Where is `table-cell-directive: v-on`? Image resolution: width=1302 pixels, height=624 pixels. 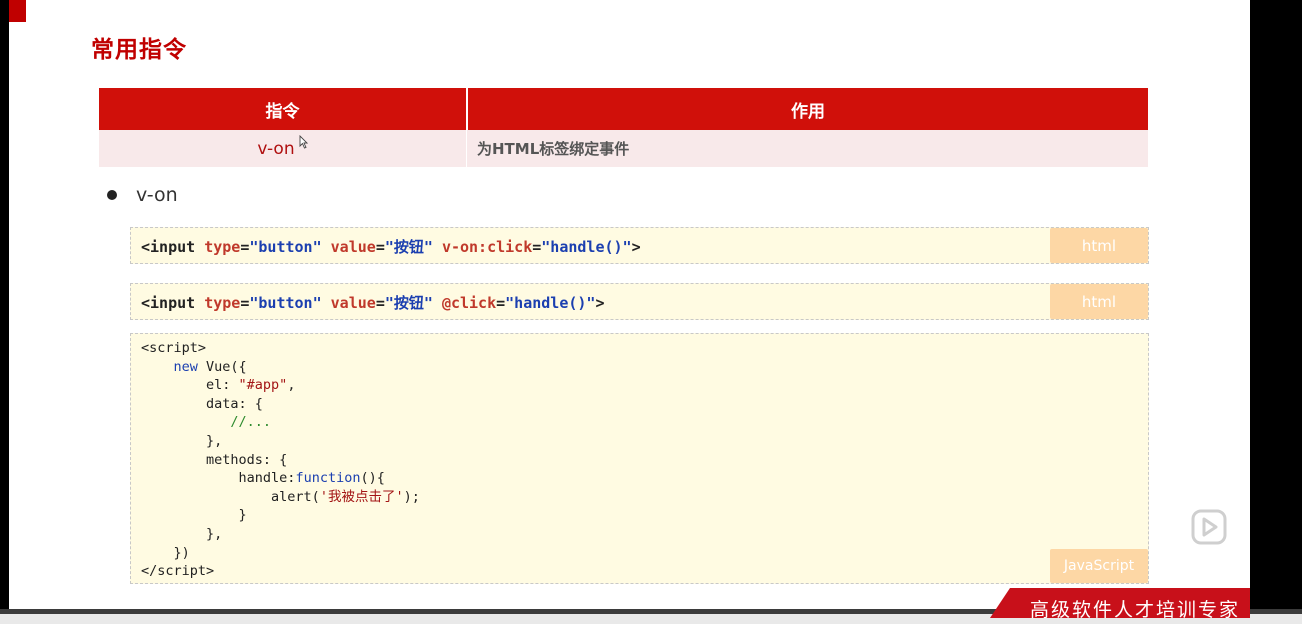
table-cell-directive: v-on is located at coordinates (283, 148).